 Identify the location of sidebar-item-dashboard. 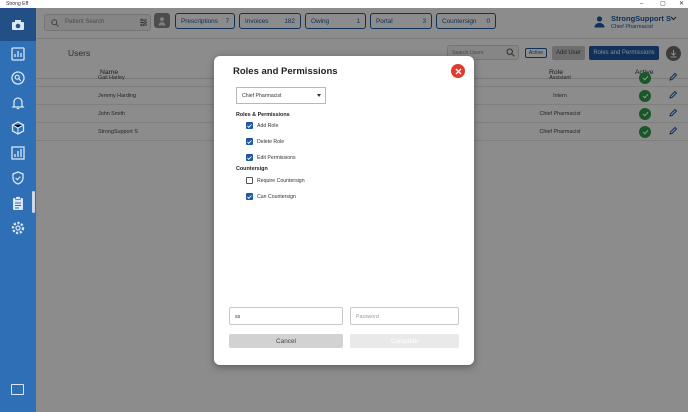
(18, 54).